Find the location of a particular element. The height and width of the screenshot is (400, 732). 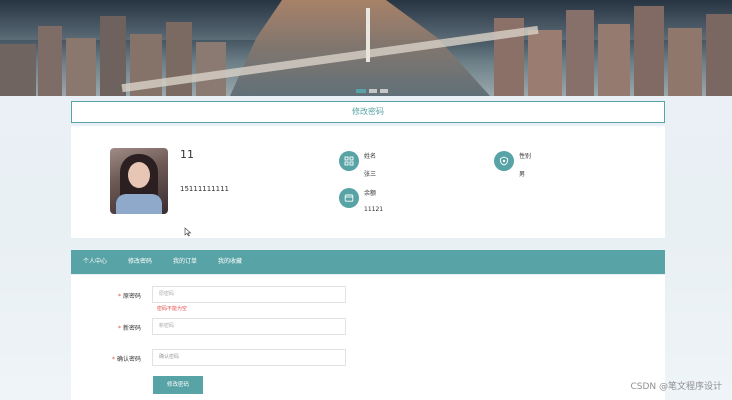

name-label: 姓名 is located at coordinates (370, 156).